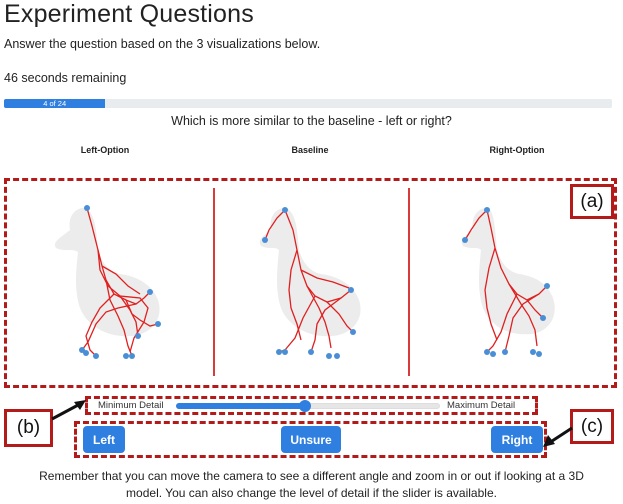 This screenshot has width=623, height=504. What do you see at coordinates (311, 439) in the screenshot?
I see `unsure-button: Unsure` at bounding box center [311, 439].